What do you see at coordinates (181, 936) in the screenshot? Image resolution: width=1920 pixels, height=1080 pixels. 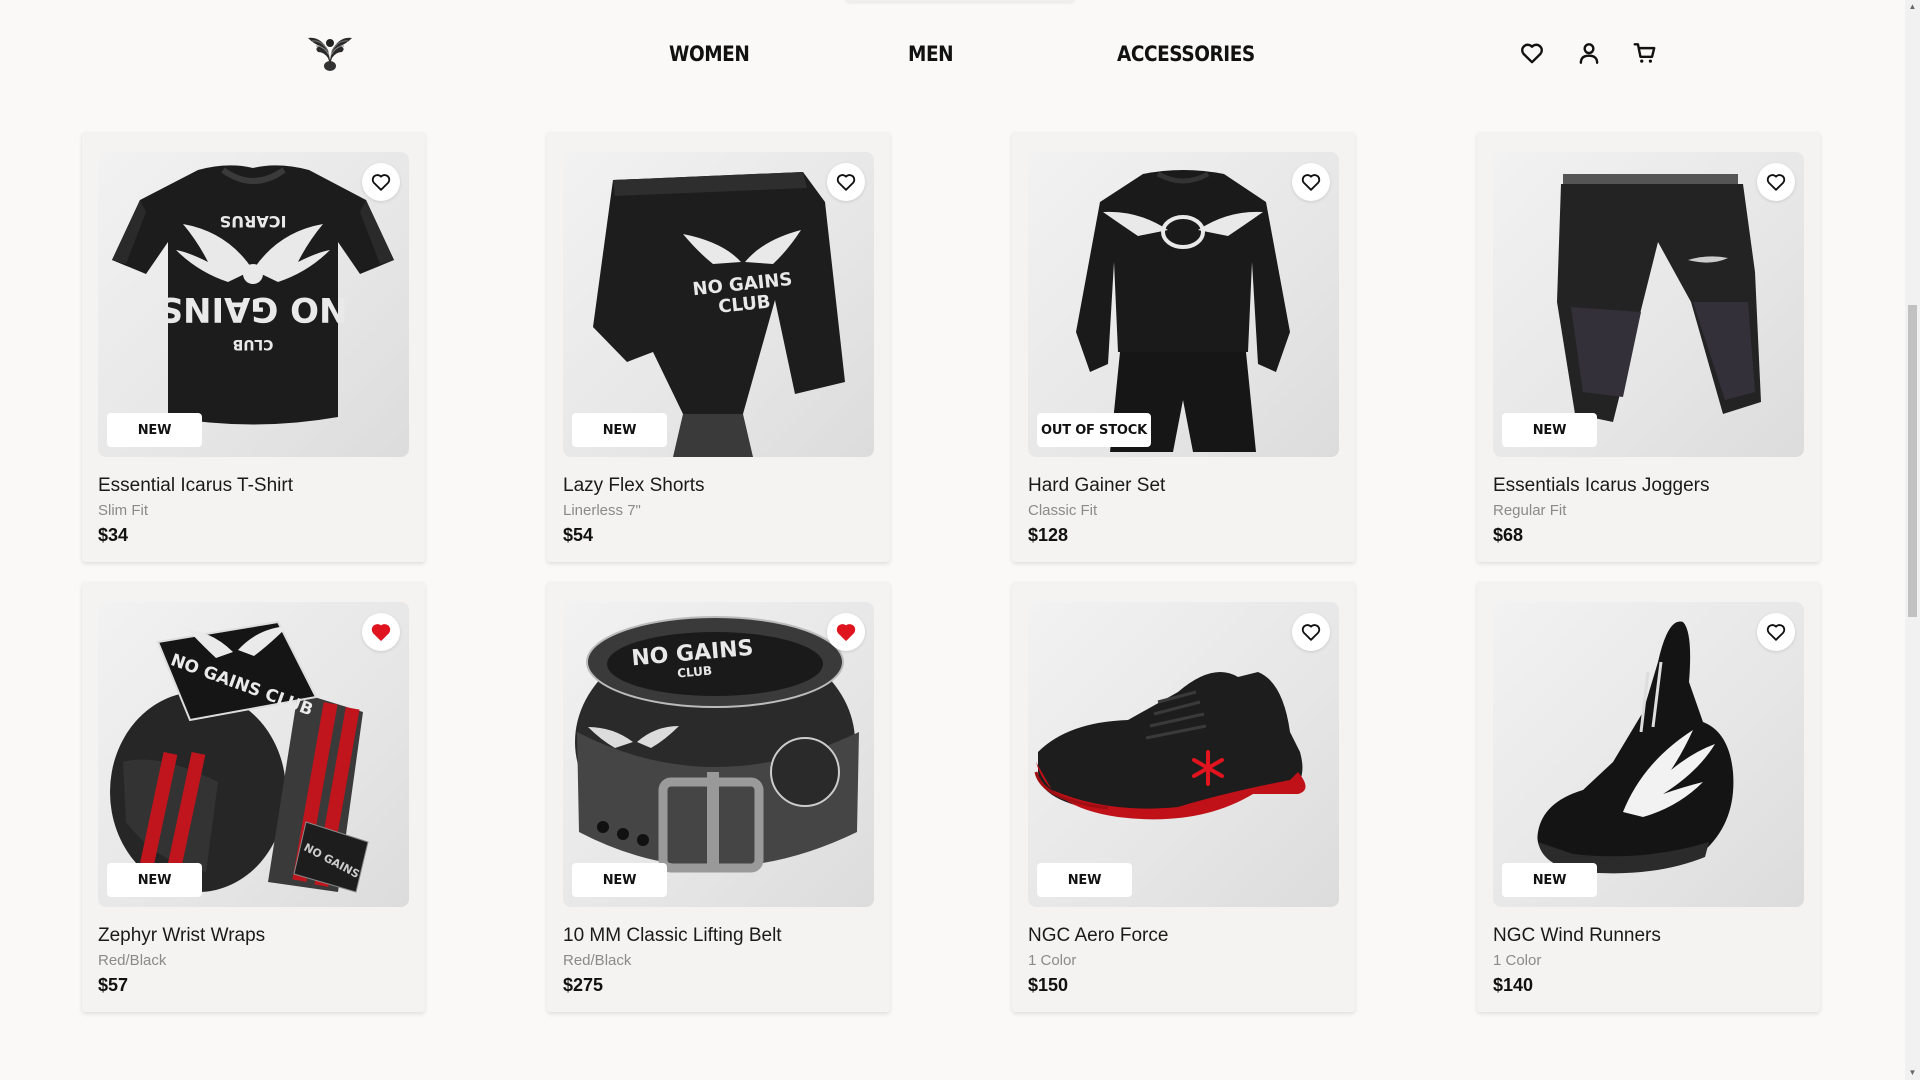 I see `product-name: Zephyr Wrist Wraps` at bounding box center [181, 936].